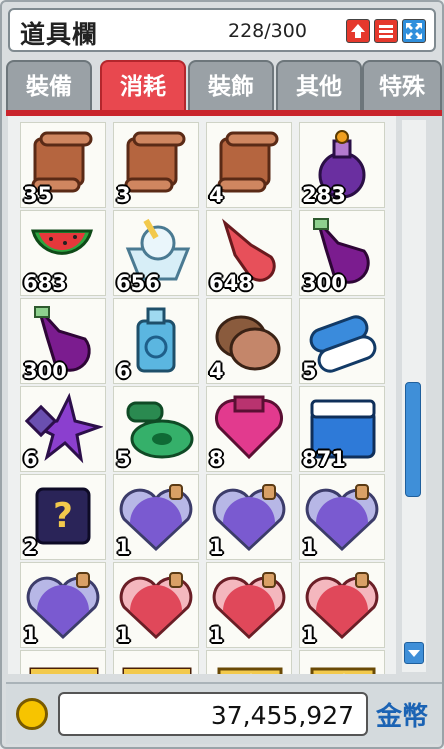 The height and width of the screenshot is (749, 444). Describe the element at coordinates (63, 165) in the screenshot. I see `inventory-slot: 35` at that location.